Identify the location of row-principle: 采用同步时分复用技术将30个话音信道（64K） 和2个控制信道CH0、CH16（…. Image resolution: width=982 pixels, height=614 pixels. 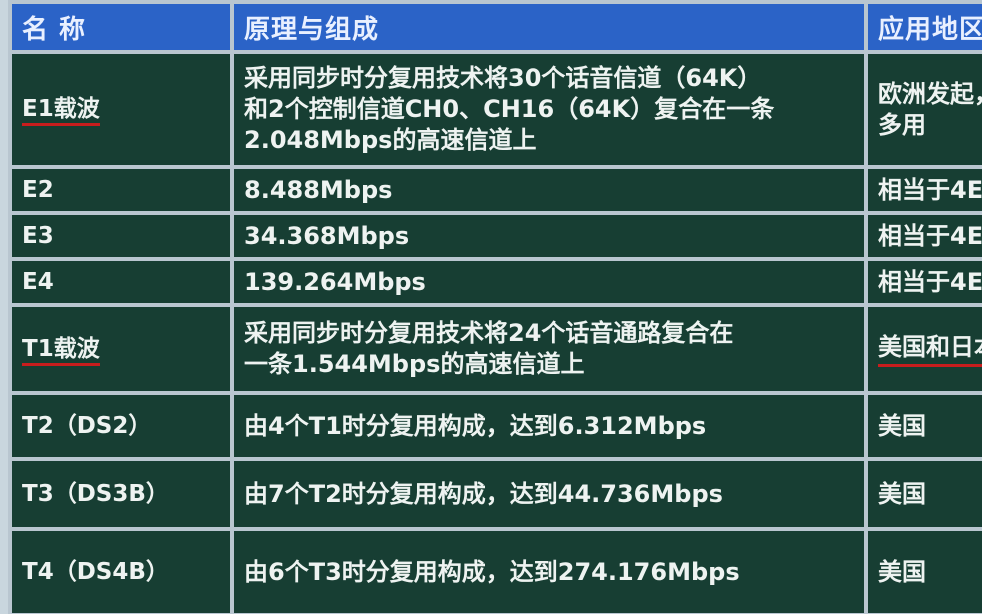
(549, 109).